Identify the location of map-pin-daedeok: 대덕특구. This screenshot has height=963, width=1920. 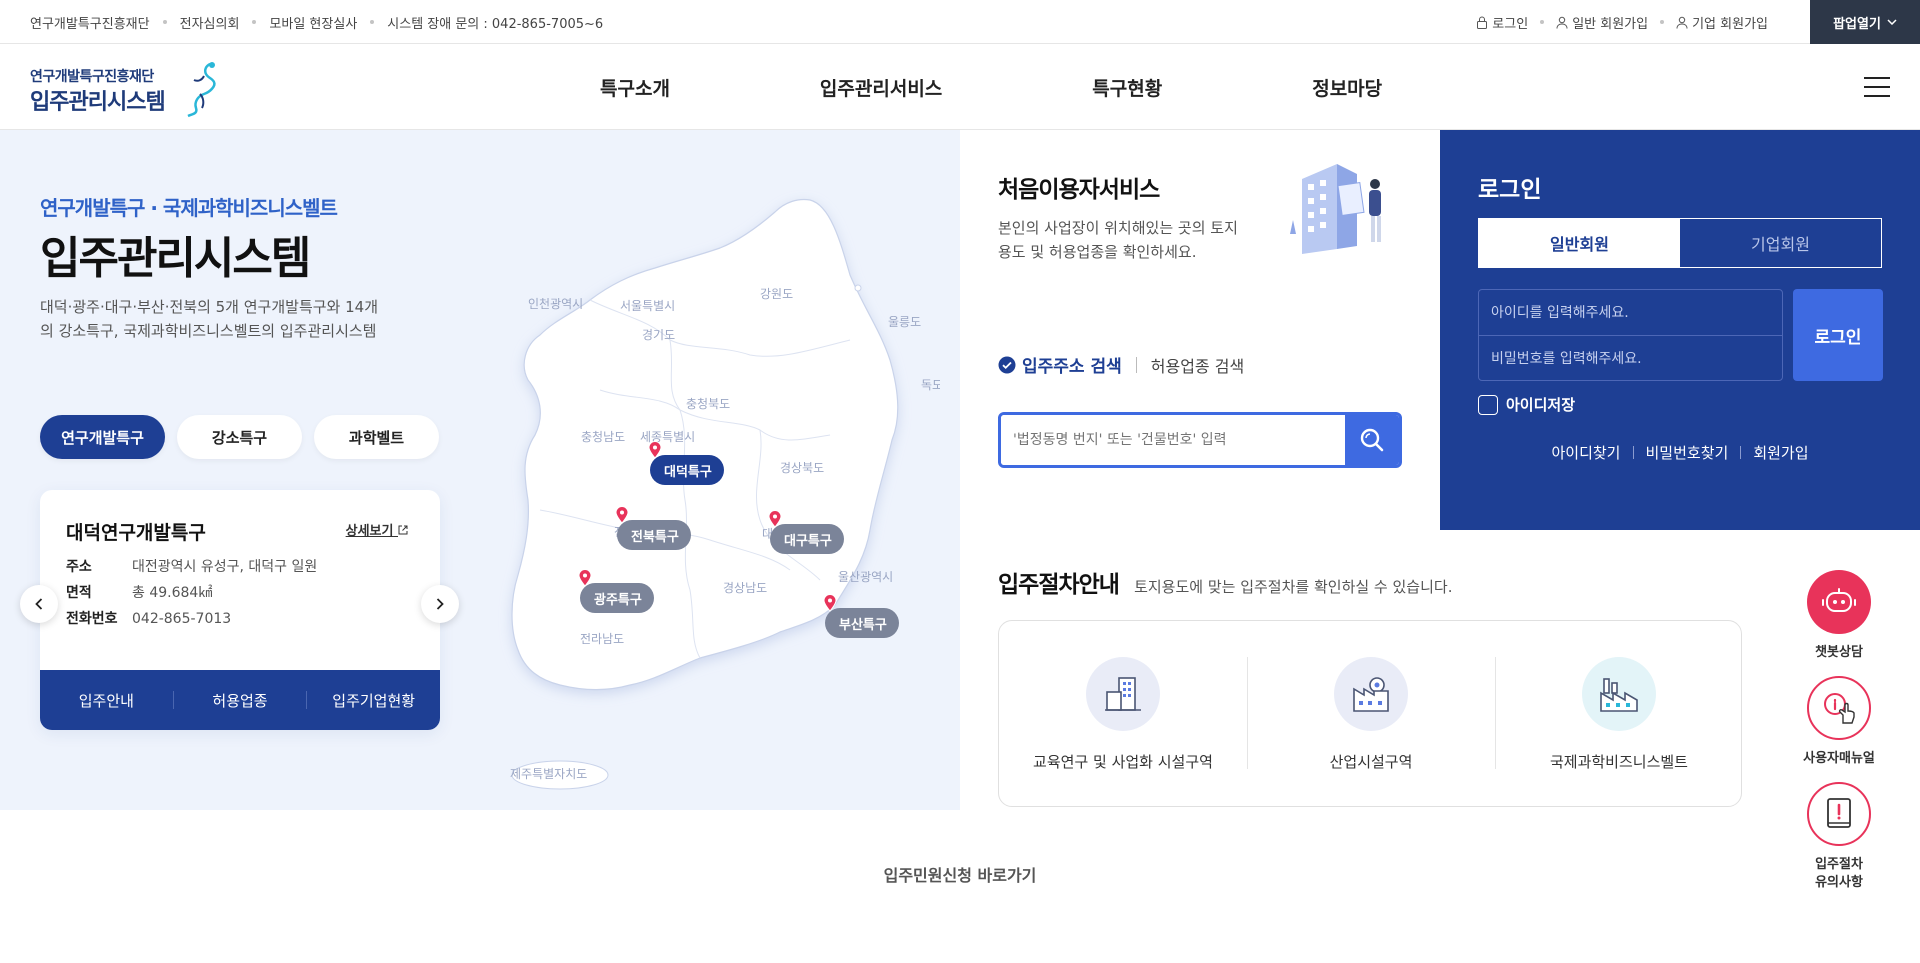
(686, 463).